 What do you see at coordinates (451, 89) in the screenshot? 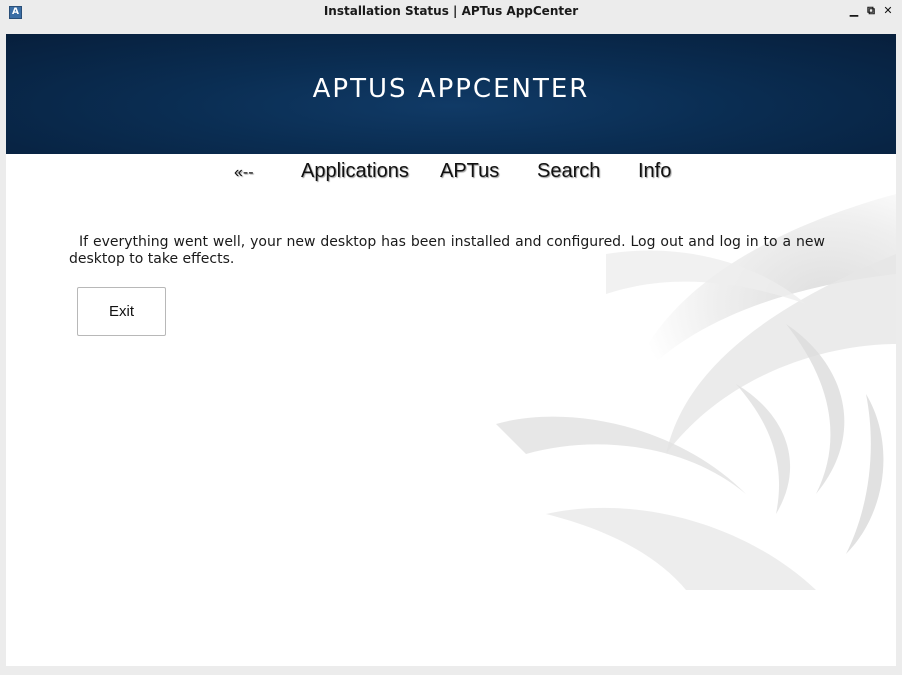
I see `banner-title: APTUS APPCENTER` at bounding box center [451, 89].